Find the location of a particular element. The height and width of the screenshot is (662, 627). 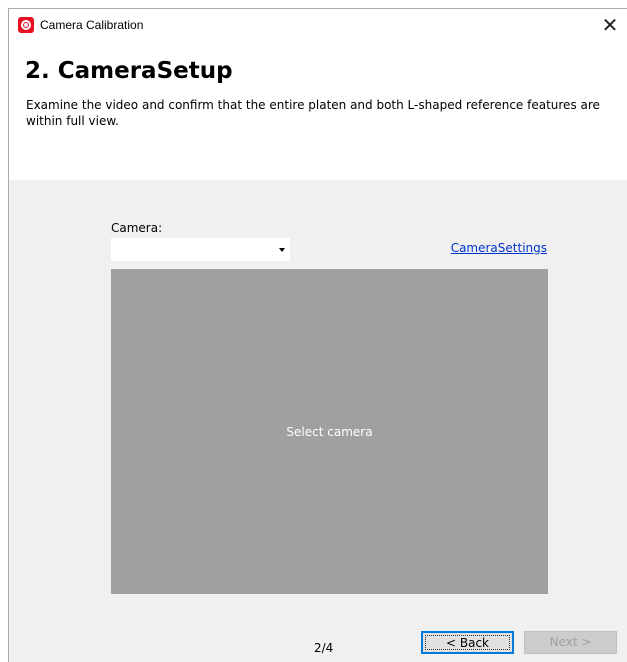

close-icon: ✕ is located at coordinates (610, 25).